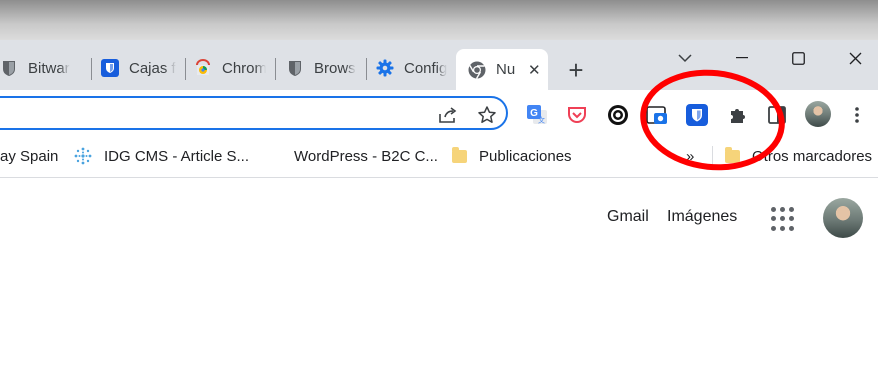  I want to click on gear-icon, so click(385, 68).